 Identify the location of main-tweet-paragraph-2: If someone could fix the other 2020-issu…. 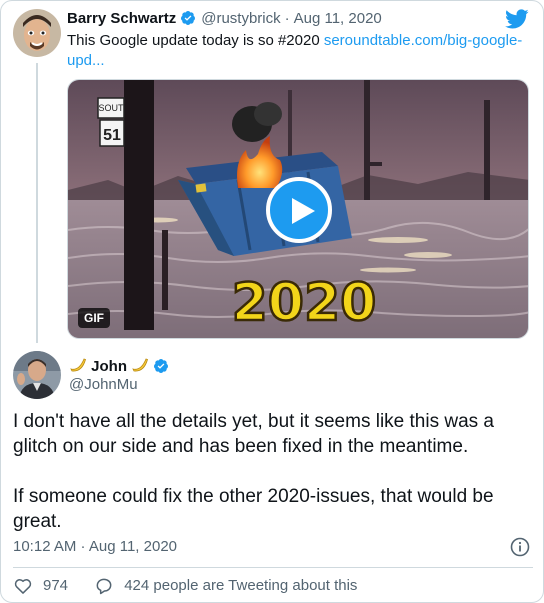
(253, 509).